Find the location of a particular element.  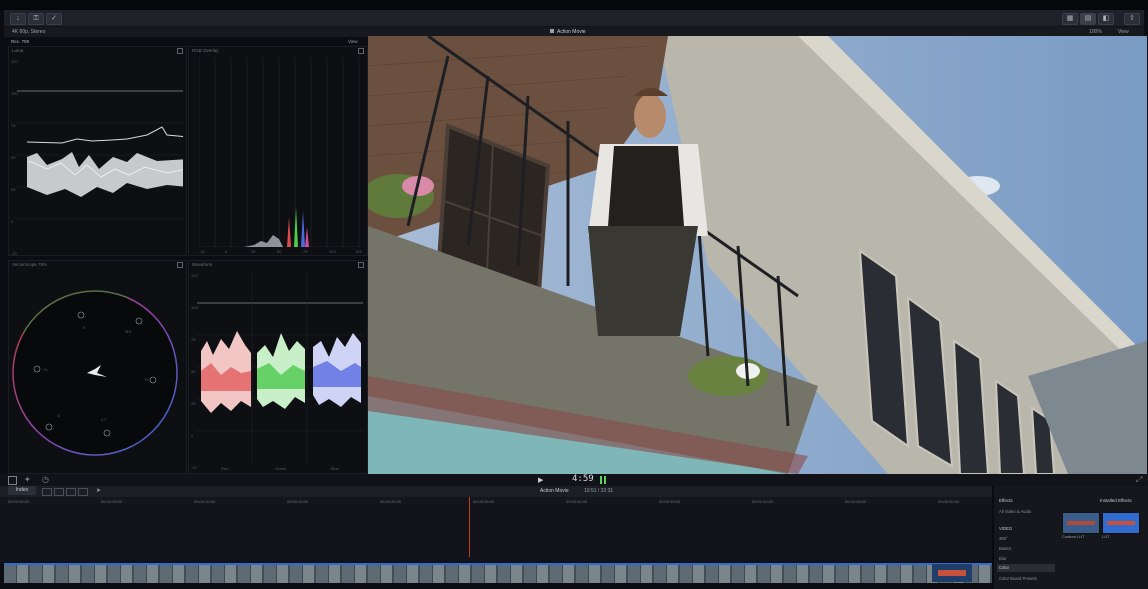

ruler-mark: 00:00:50:00 is located at coordinates (949, 501).